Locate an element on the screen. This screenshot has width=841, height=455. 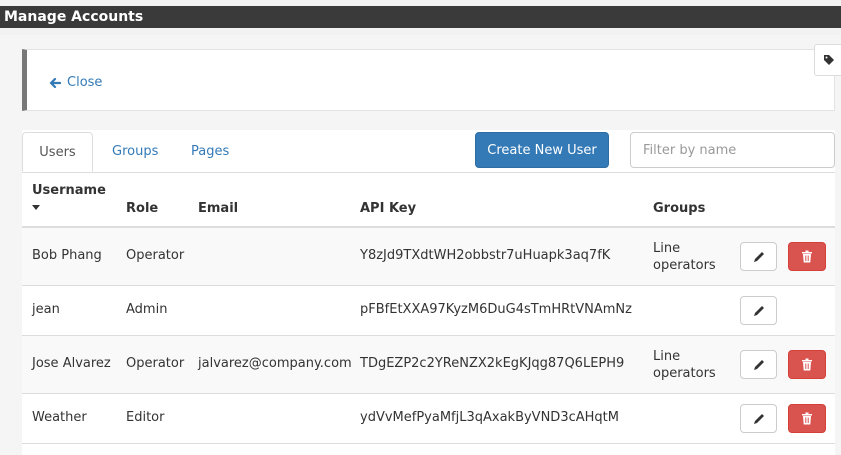
tab-users: Users is located at coordinates (57, 152).